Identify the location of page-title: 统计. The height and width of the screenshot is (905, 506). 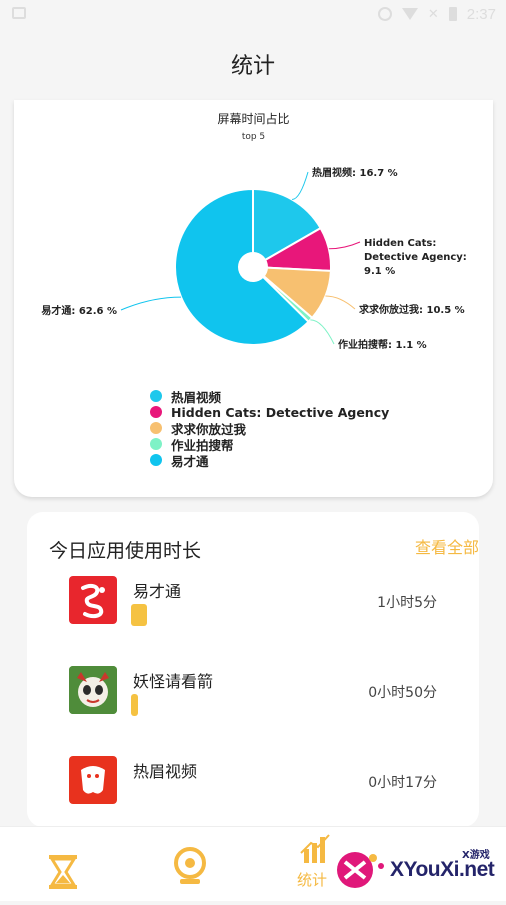
(252, 66).